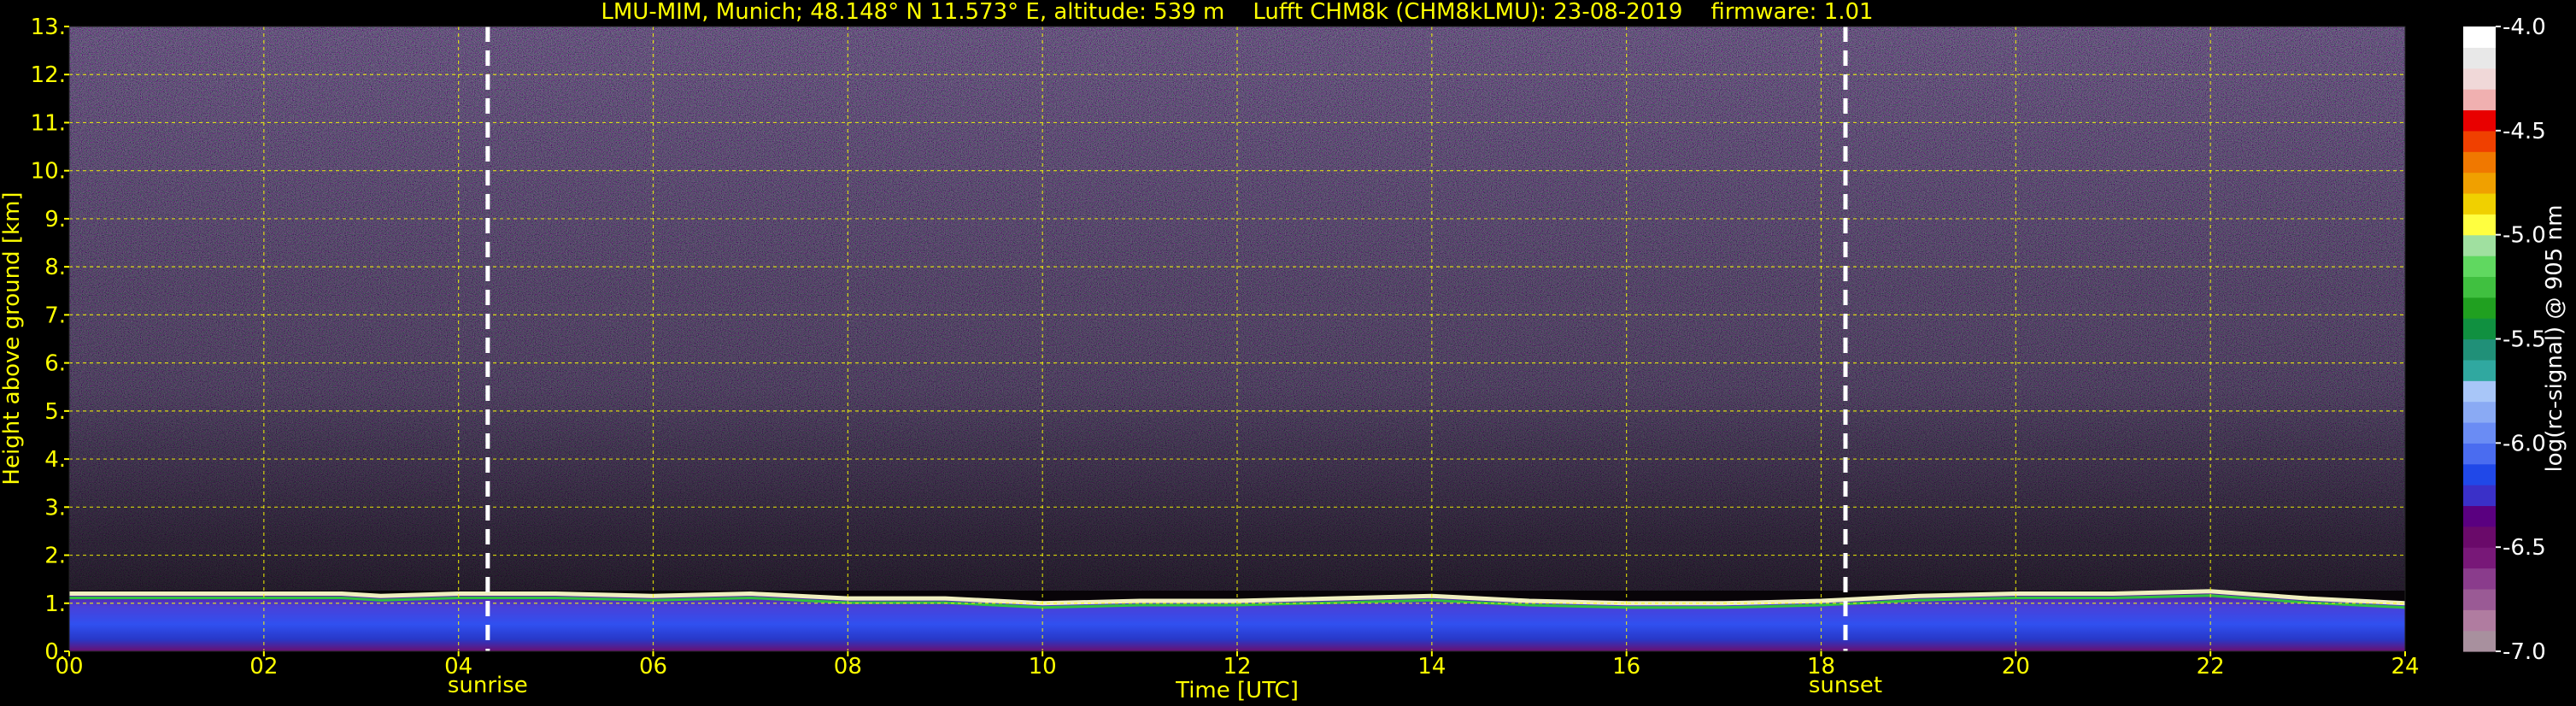  Describe the element at coordinates (55, 364) in the screenshot. I see `y-tick-label: 6.` at that location.